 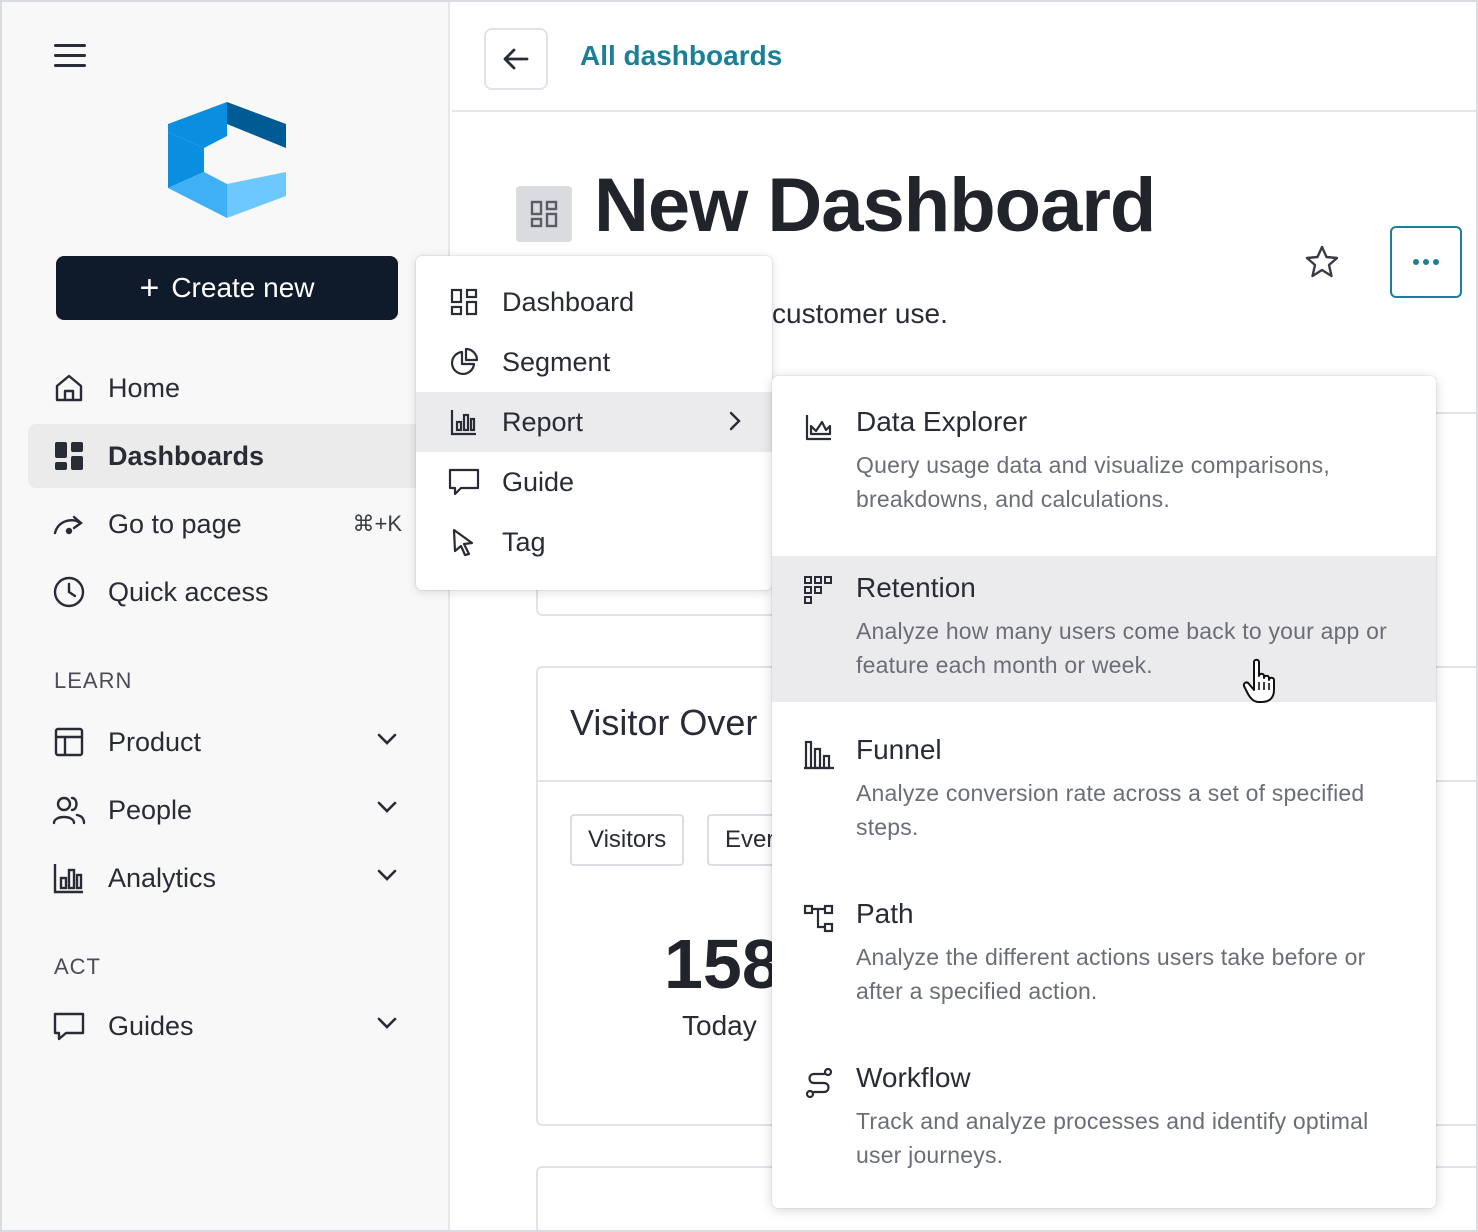 What do you see at coordinates (464, 362) in the screenshot?
I see `segment-pie-icon` at bounding box center [464, 362].